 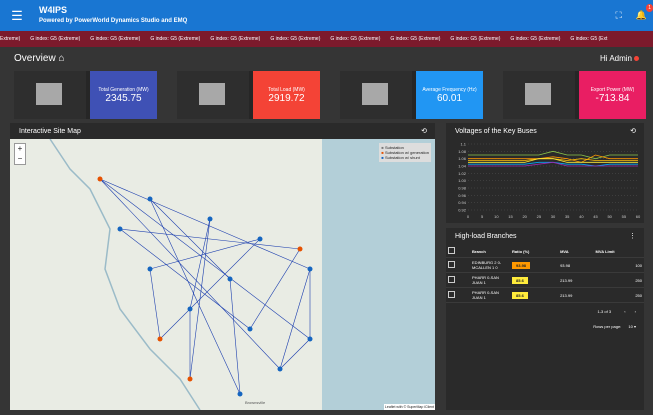 I want to click on ratio-badge: 93.98, so click(x=521, y=265).